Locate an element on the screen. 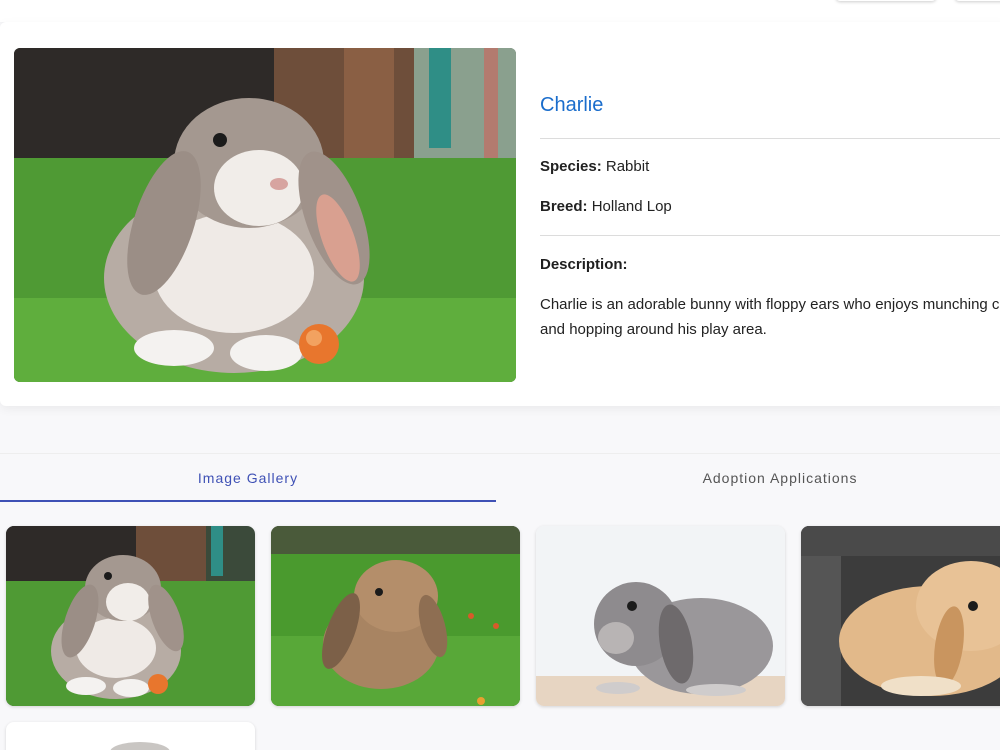 This screenshot has height=750, width=1000. description-label: Description: is located at coordinates (584, 264).